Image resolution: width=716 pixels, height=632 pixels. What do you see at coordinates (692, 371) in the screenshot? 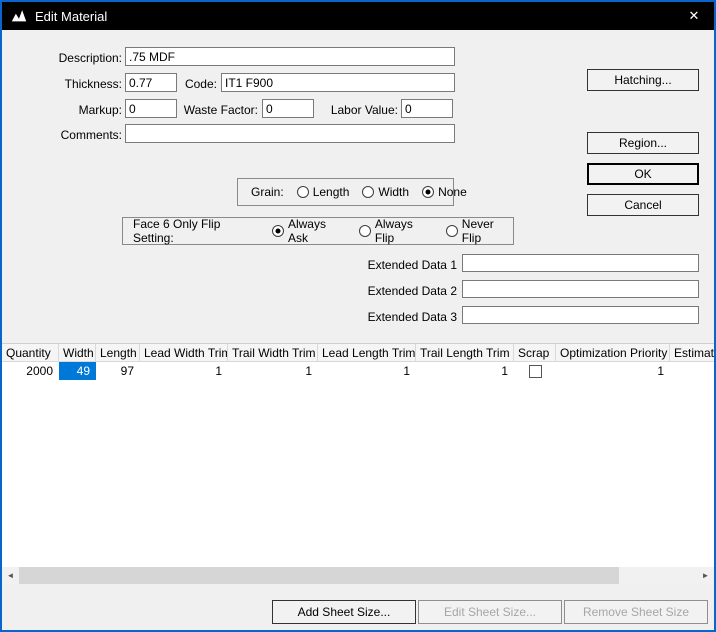
I see `cell-estimated` at bounding box center [692, 371].